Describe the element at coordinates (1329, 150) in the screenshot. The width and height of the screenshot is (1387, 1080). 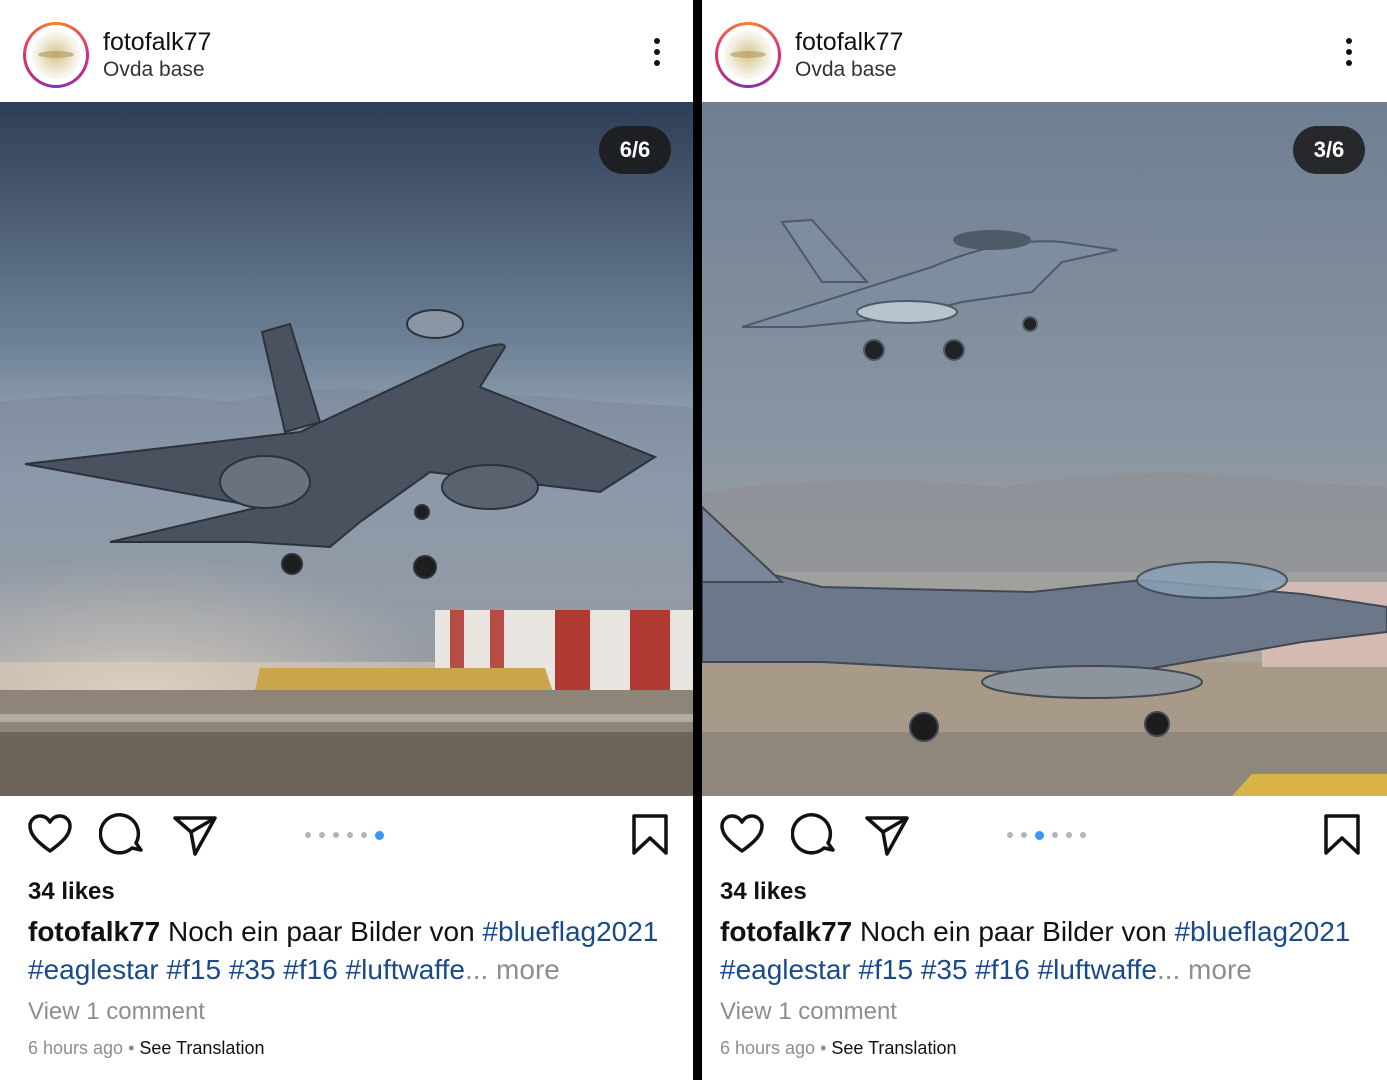
I see `slide-counter: 3/6` at that location.